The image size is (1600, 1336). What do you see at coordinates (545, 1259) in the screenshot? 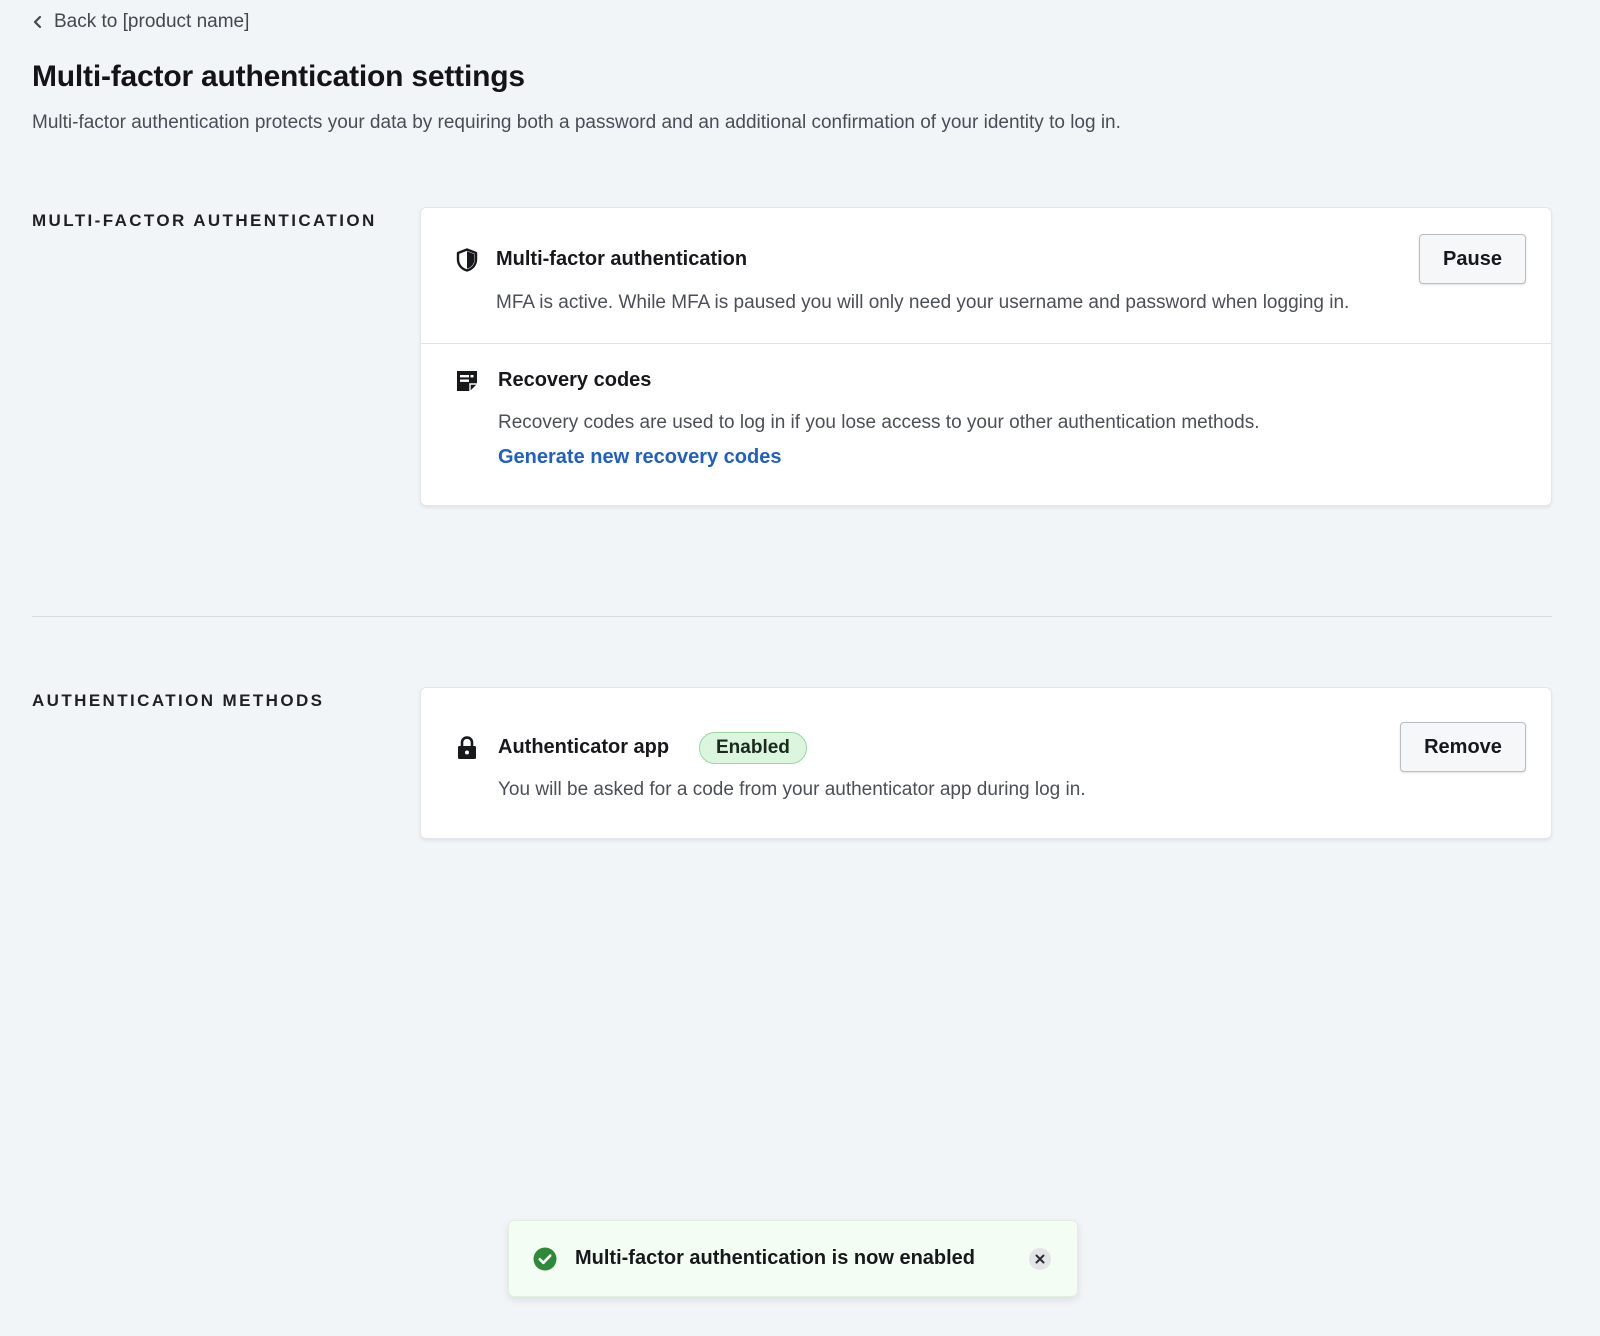
I see `check-circle-icon` at bounding box center [545, 1259].